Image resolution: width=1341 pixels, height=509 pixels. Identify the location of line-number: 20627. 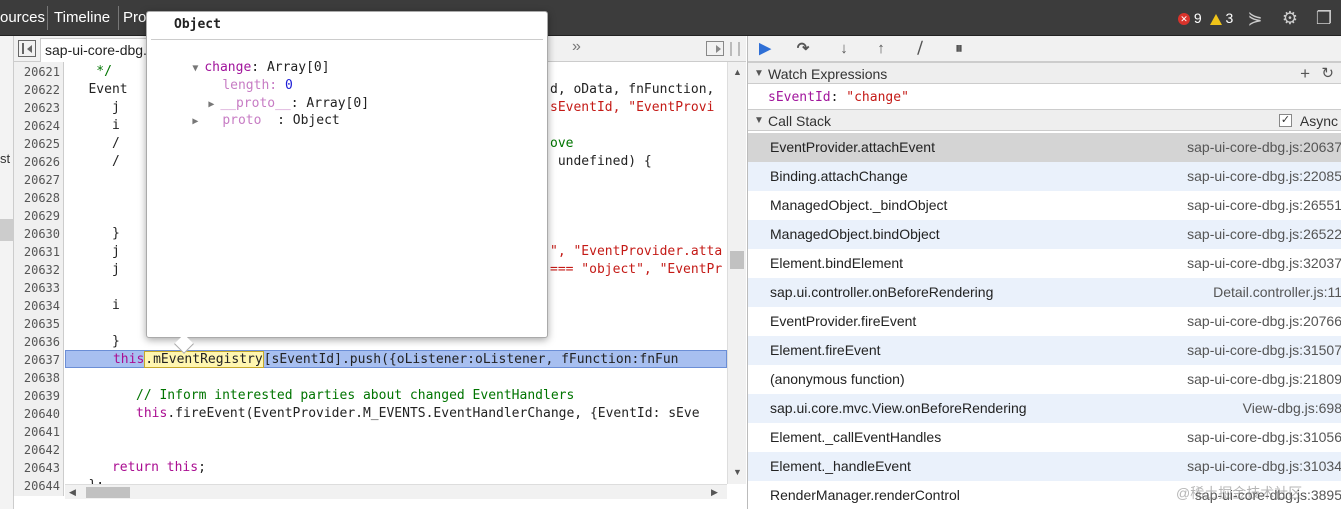
(38, 180).